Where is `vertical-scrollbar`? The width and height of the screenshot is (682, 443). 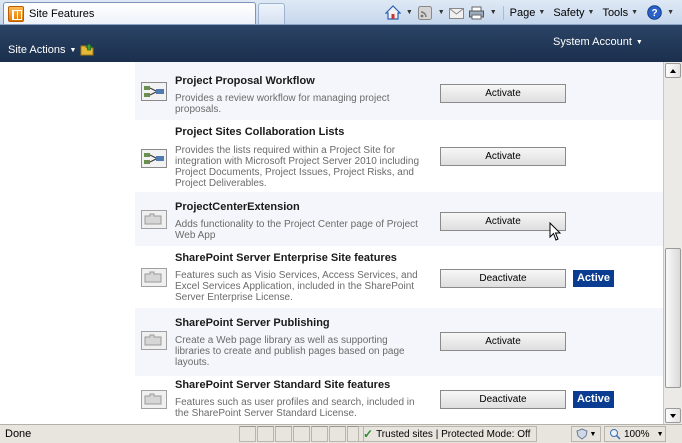 vertical-scrollbar is located at coordinates (672, 243).